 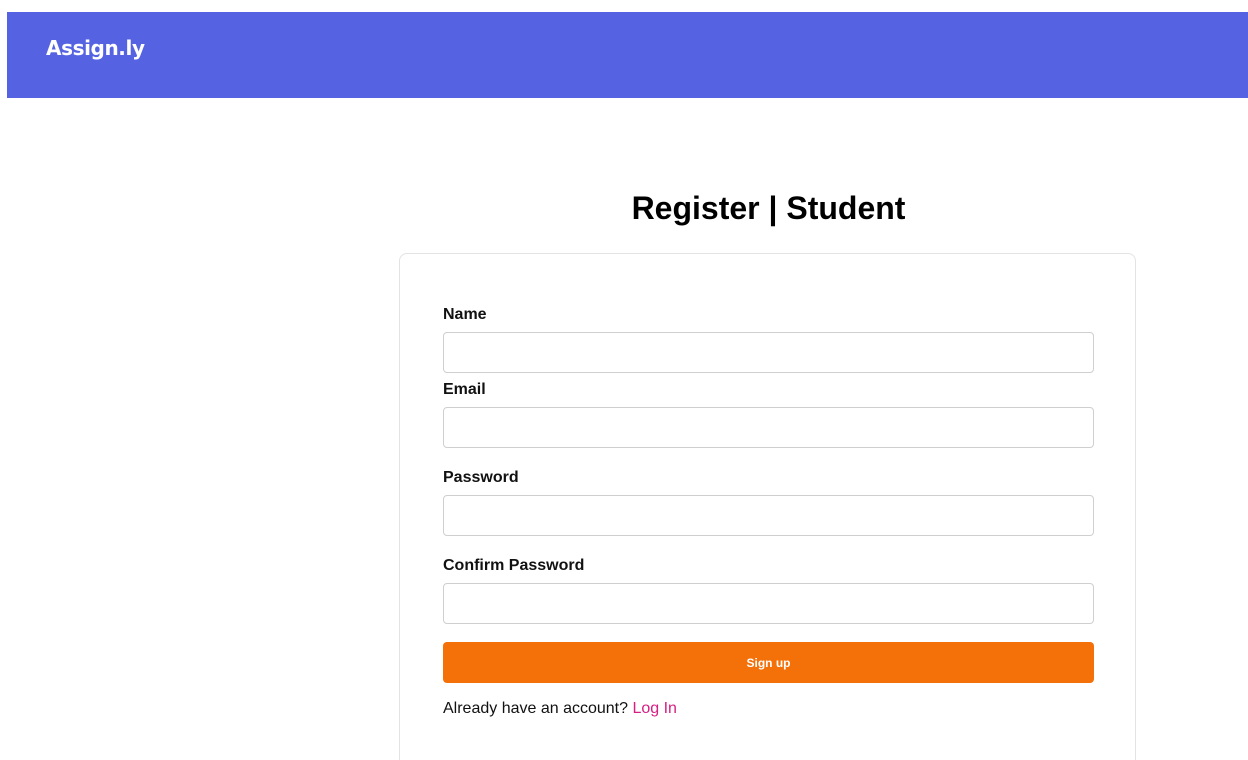 What do you see at coordinates (481, 477) in the screenshot?
I see `password-label: Password` at bounding box center [481, 477].